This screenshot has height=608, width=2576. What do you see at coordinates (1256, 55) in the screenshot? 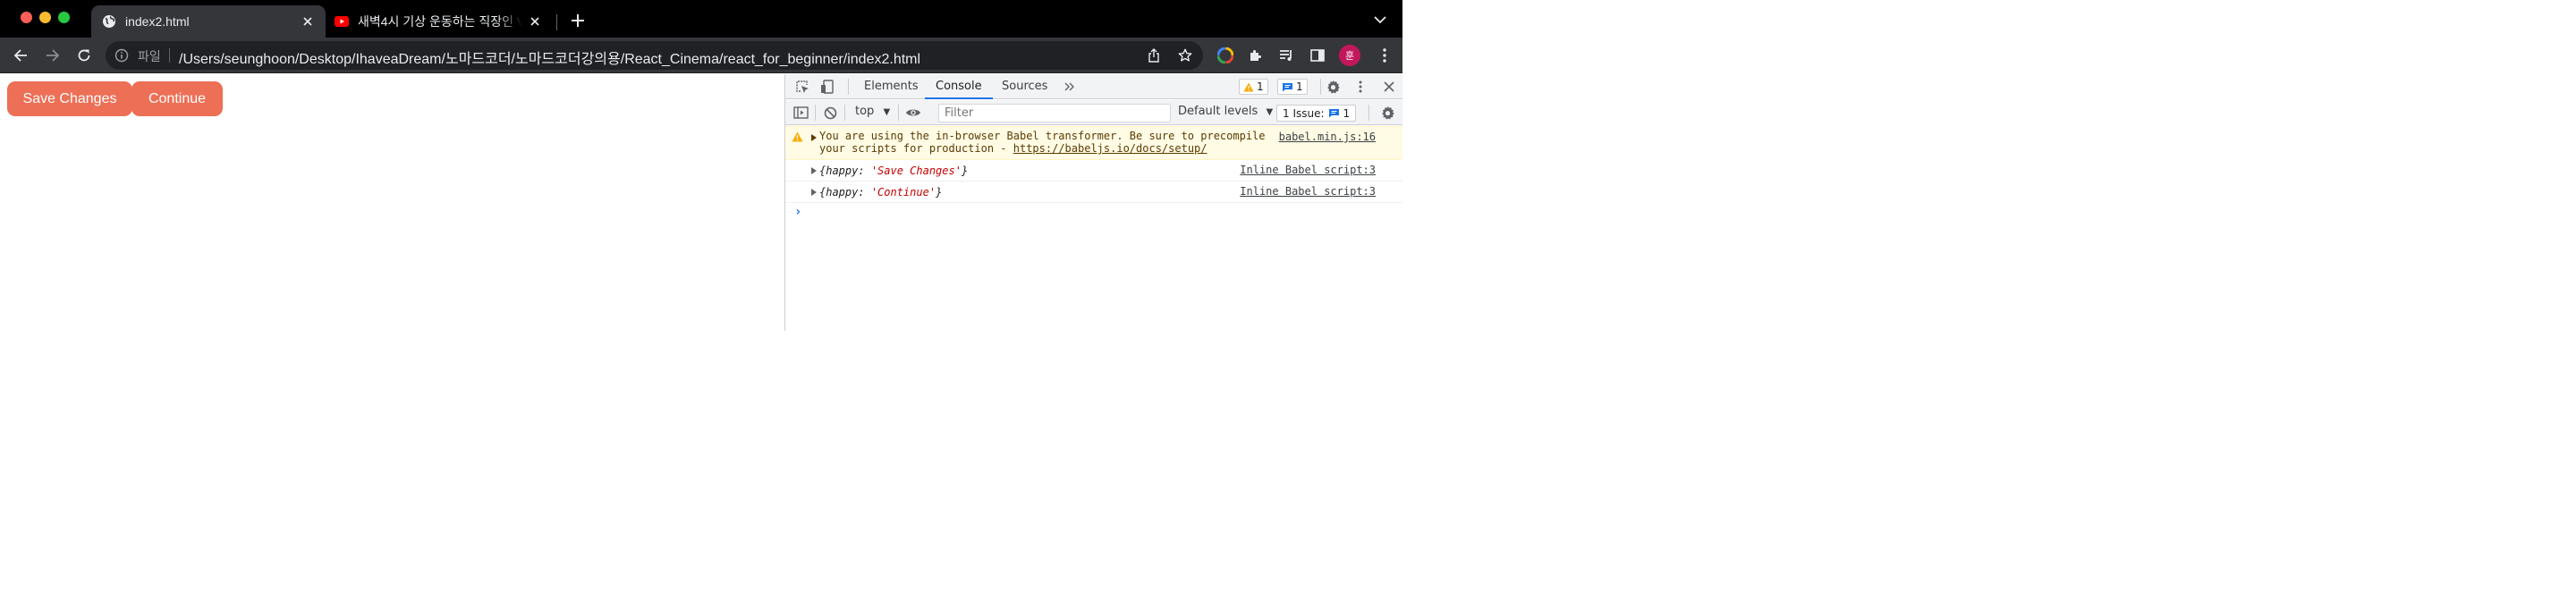
I see `puzzle-icon` at bounding box center [1256, 55].